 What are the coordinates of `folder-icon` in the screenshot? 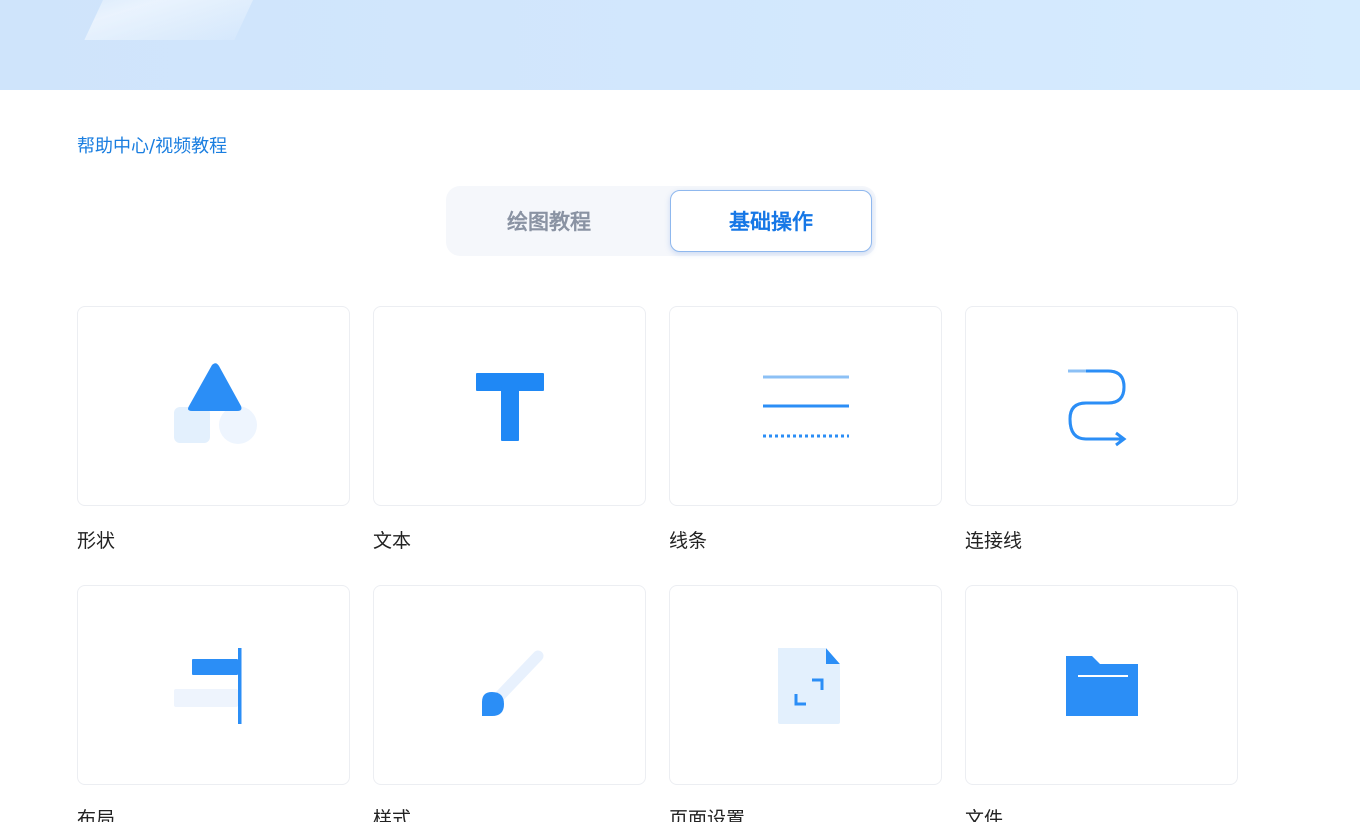 It's located at (1102, 686).